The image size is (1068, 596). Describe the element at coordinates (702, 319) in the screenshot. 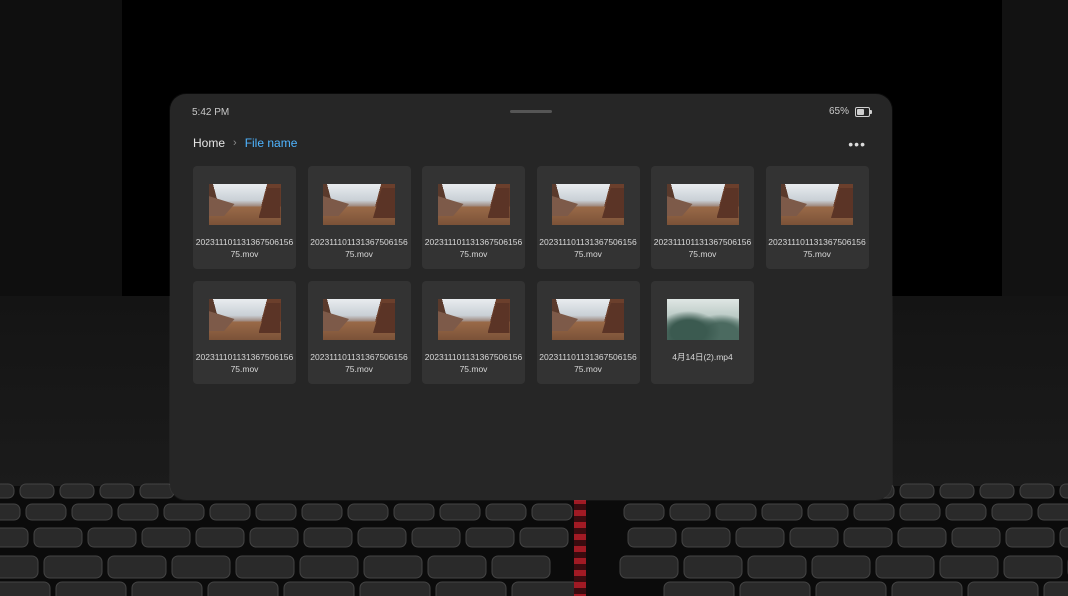

I see `video-thumbnail-forest` at that location.